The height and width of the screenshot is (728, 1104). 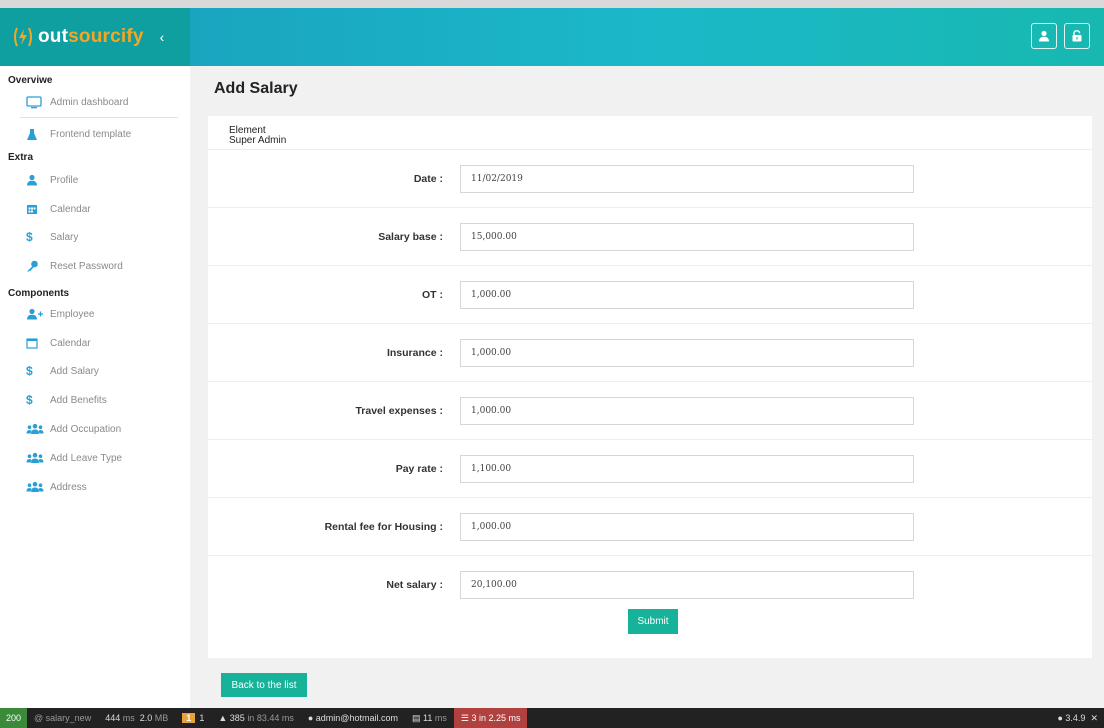 I want to click on salary-base-field, so click(x=687, y=237).